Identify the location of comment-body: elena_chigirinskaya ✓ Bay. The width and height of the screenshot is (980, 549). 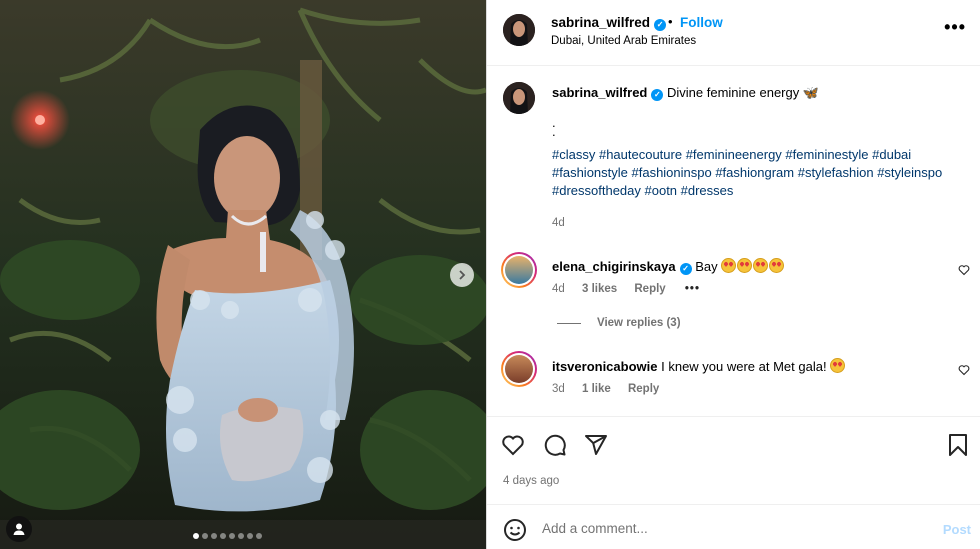
(668, 266).